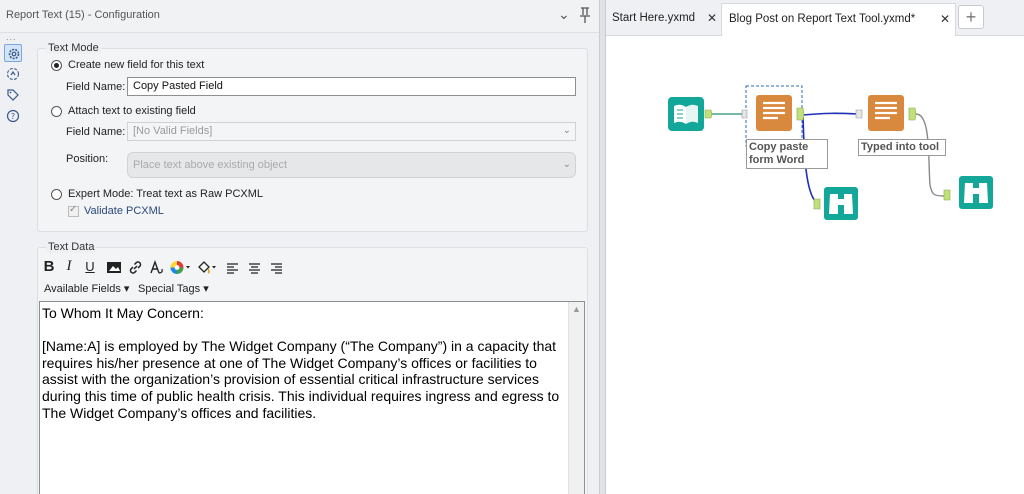  What do you see at coordinates (576, 309) in the screenshot?
I see `scroll-up-icon: ▲` at bounding box center [576, 309].